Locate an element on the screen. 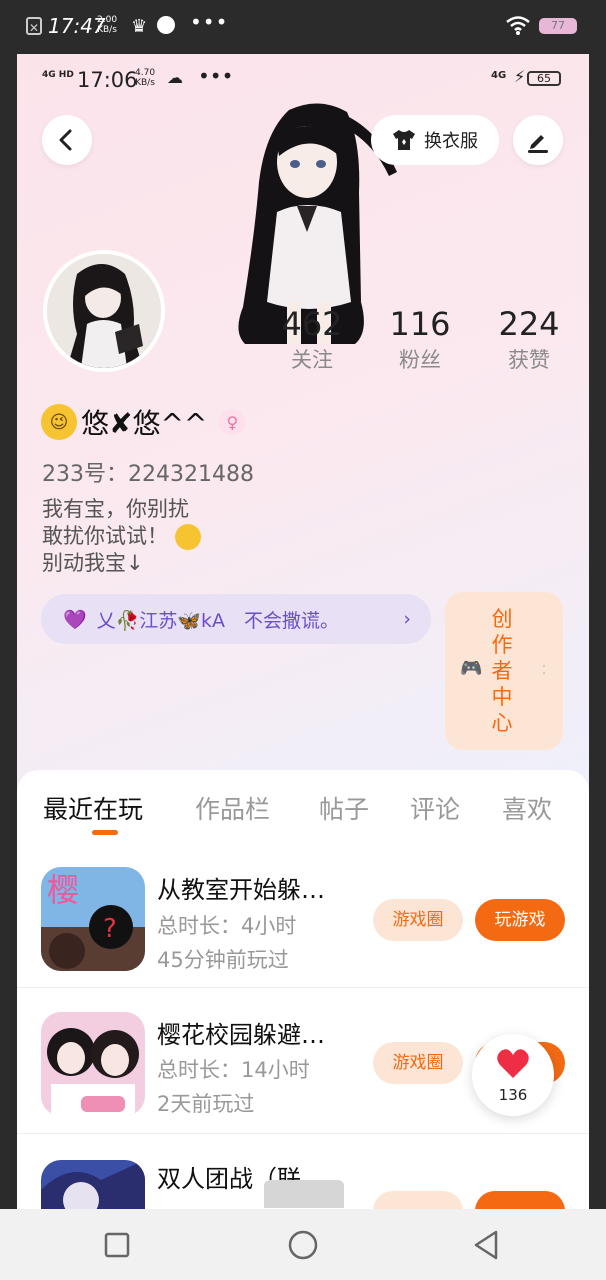 This screenshot has width=606, height=1280. stat-followers: 116 粉丝 is located at coordinates (420, 339).